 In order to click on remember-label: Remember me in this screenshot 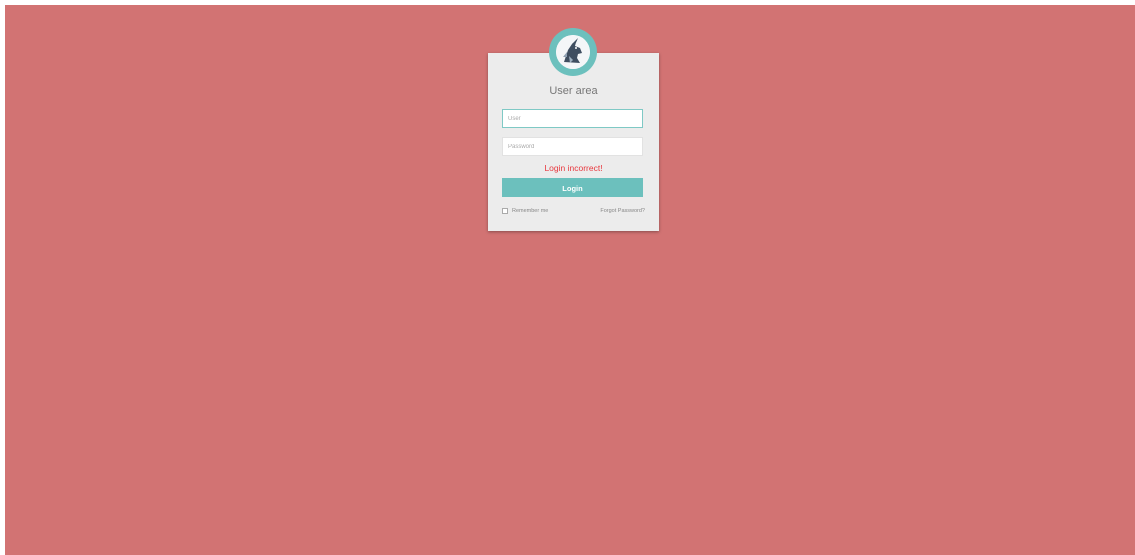, I will do `click(530, 211)`.